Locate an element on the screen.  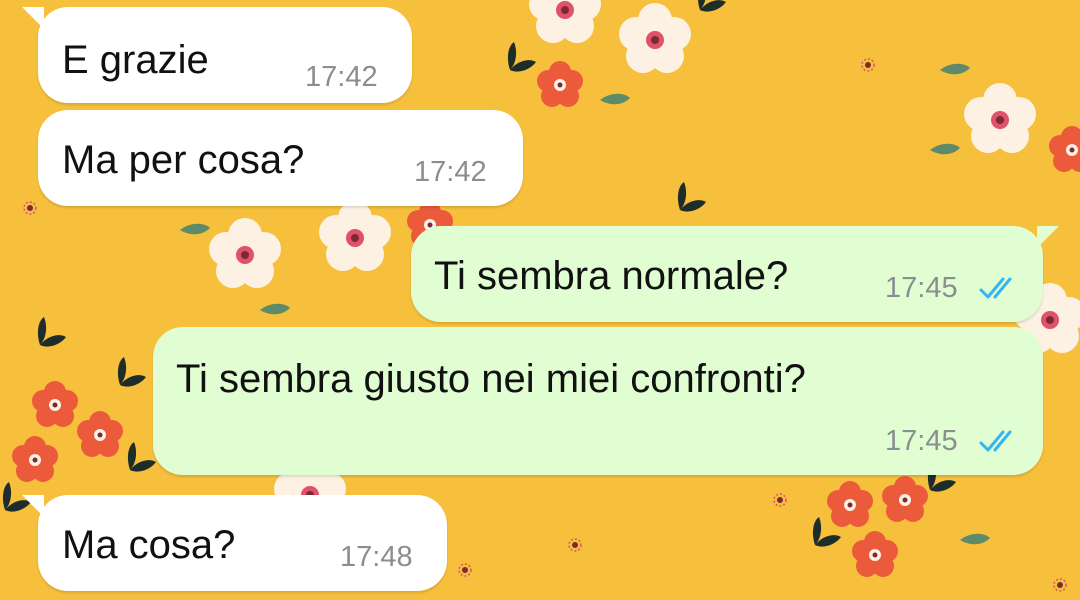
message-timestamp: 17:48 is located at coordinates (376, 557).